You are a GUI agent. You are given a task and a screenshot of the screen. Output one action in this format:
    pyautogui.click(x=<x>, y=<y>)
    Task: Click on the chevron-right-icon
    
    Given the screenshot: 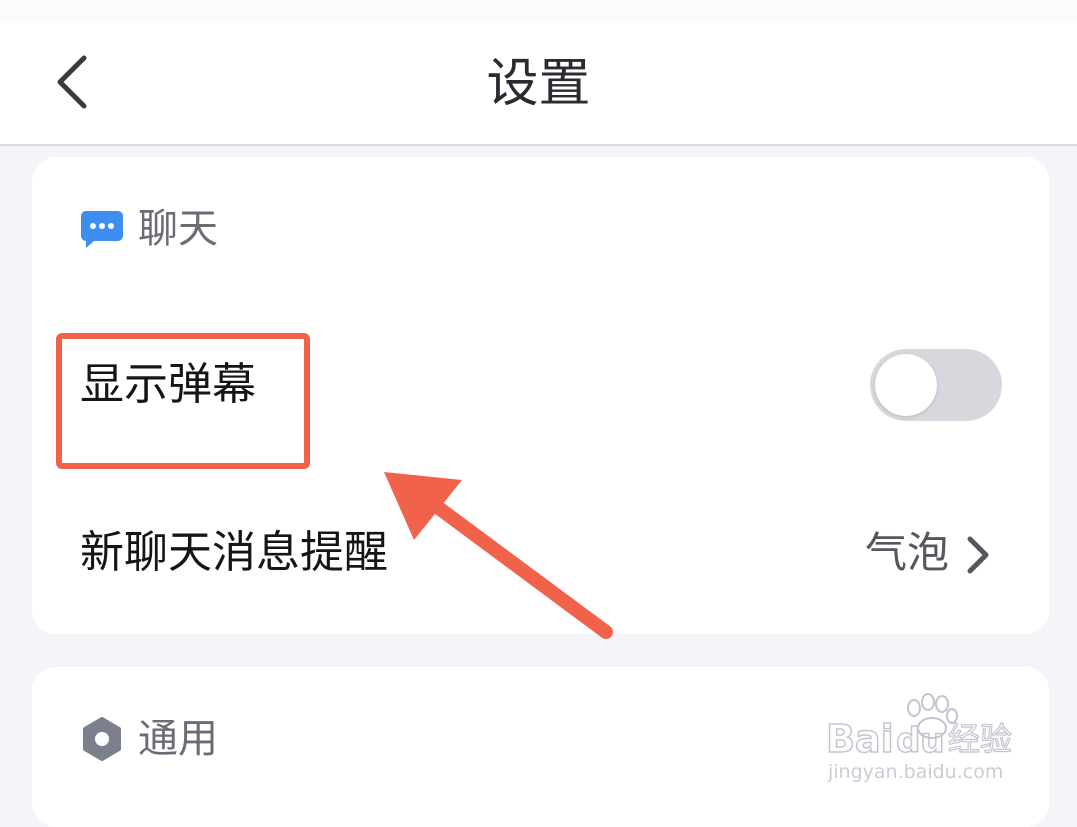 What is the action you would take?
    pyautogui.click(x=978, y=555)
    